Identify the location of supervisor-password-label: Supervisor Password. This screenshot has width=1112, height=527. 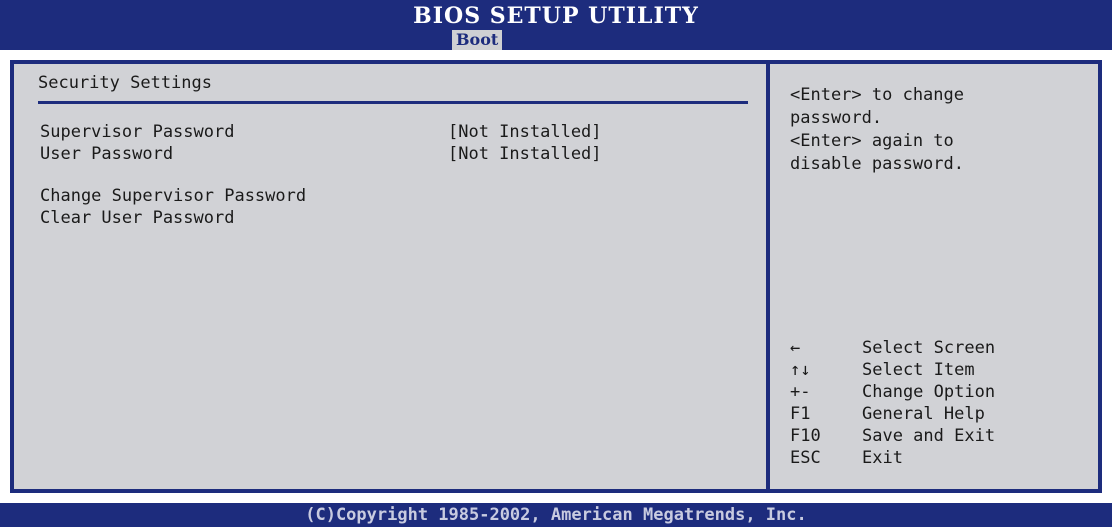
(137, 132).